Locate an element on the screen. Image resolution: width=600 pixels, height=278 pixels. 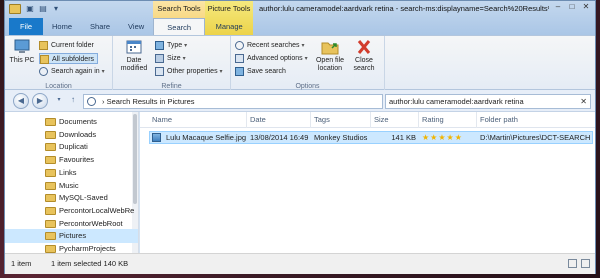
location-group-label: Location is located at coordinates (58, 86).